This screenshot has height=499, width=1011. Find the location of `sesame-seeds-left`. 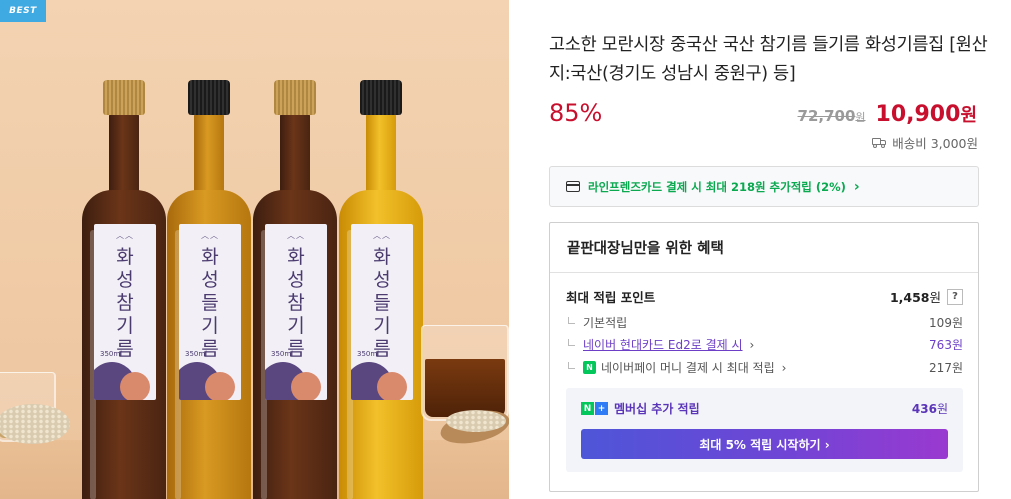

sesame-seeds-left is located at coordinates (35, 424).